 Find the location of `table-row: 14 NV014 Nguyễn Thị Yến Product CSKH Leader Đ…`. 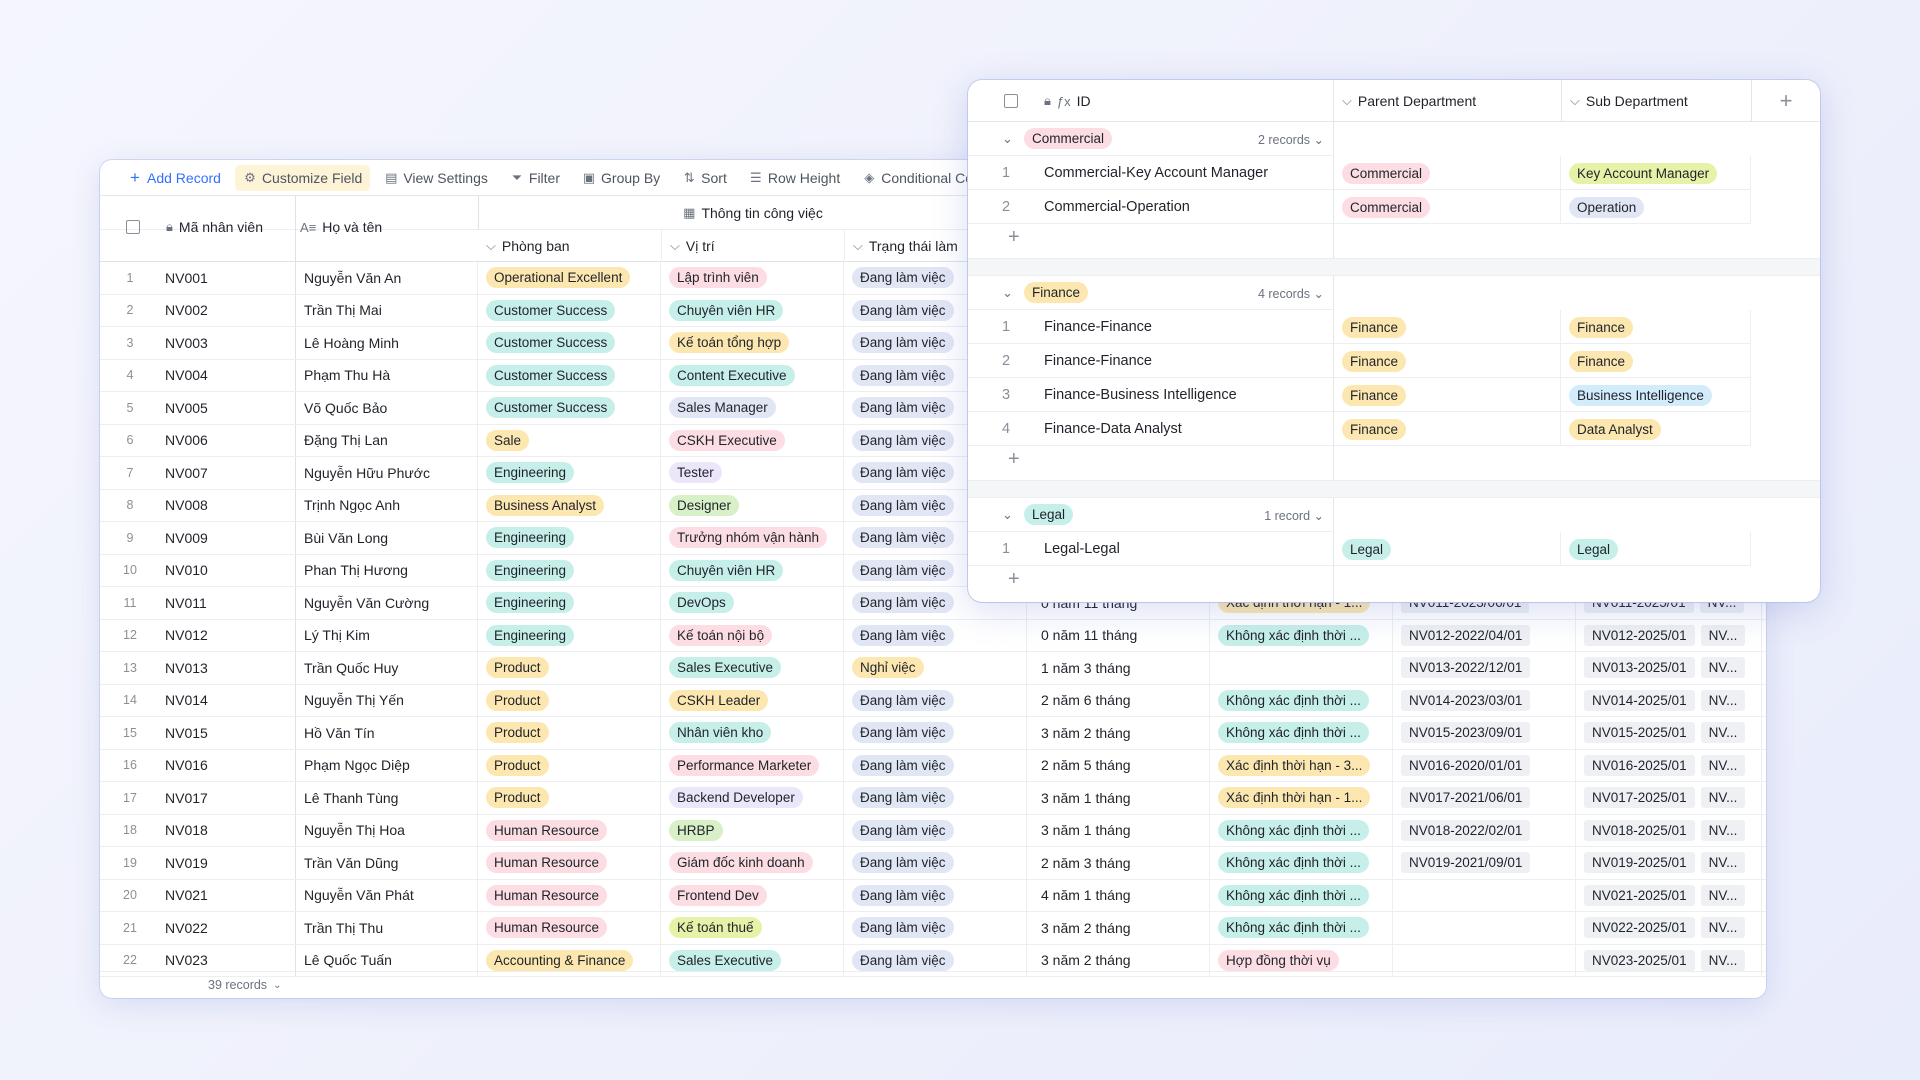

table-row: 14 NV014 Nguyễn Thị Yến Product CSKH Leader Đ… is located at coordinates (933, 700).